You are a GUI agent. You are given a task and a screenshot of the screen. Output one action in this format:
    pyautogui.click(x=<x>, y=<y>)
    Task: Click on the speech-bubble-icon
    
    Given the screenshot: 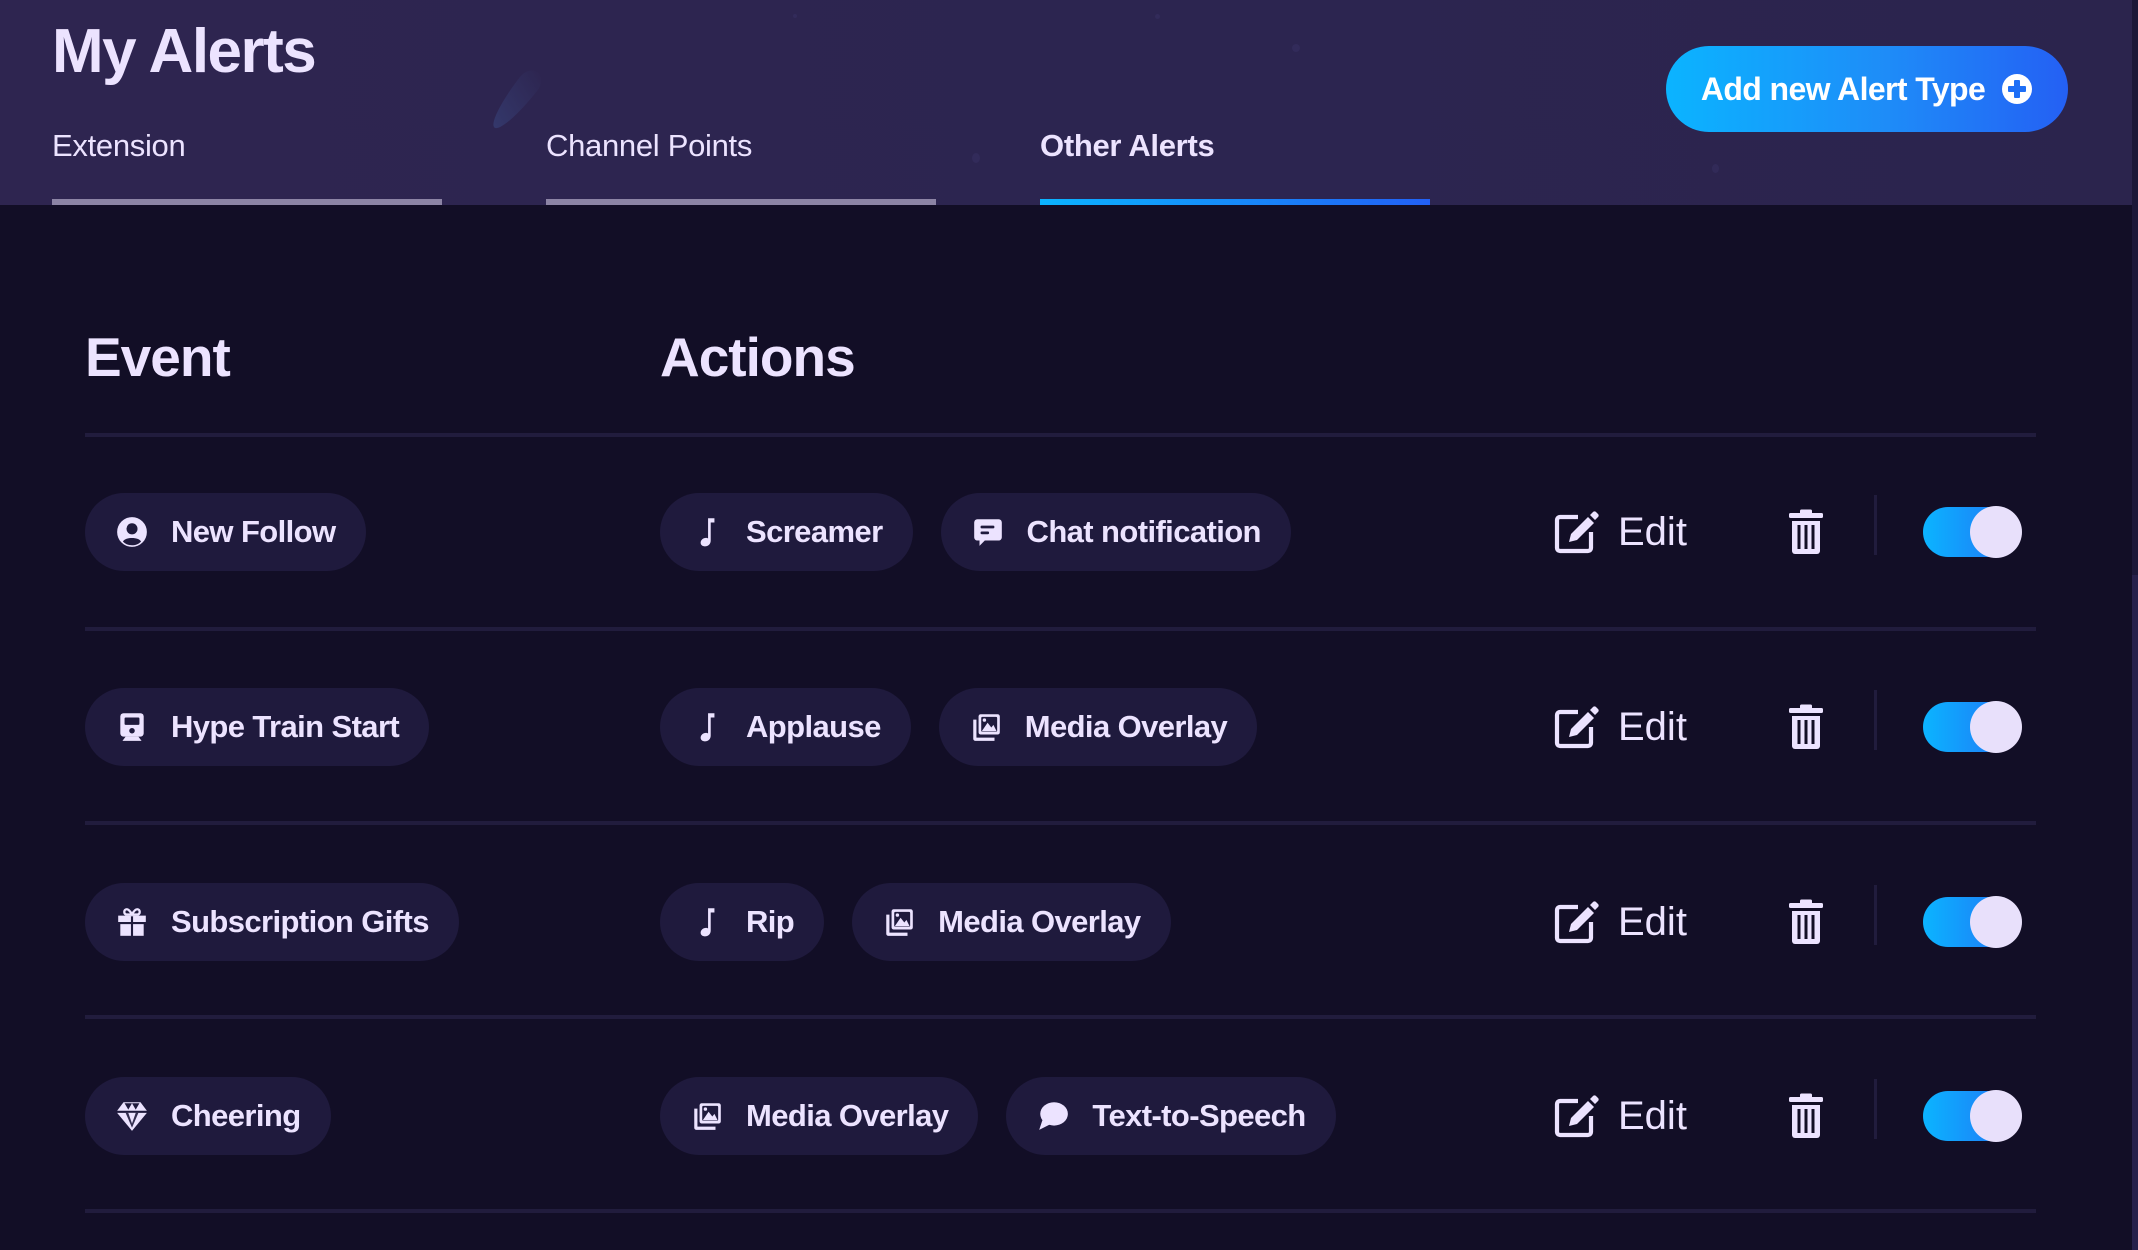 What is the action you would take?
    pyautogui.click(x=1053, y=1116)
    